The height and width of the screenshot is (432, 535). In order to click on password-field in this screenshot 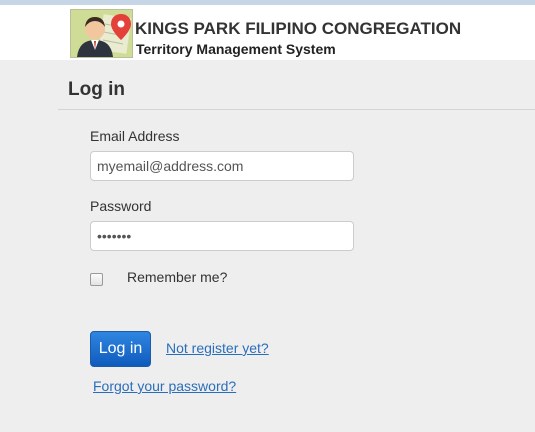, I will do `click(222, 236)`.